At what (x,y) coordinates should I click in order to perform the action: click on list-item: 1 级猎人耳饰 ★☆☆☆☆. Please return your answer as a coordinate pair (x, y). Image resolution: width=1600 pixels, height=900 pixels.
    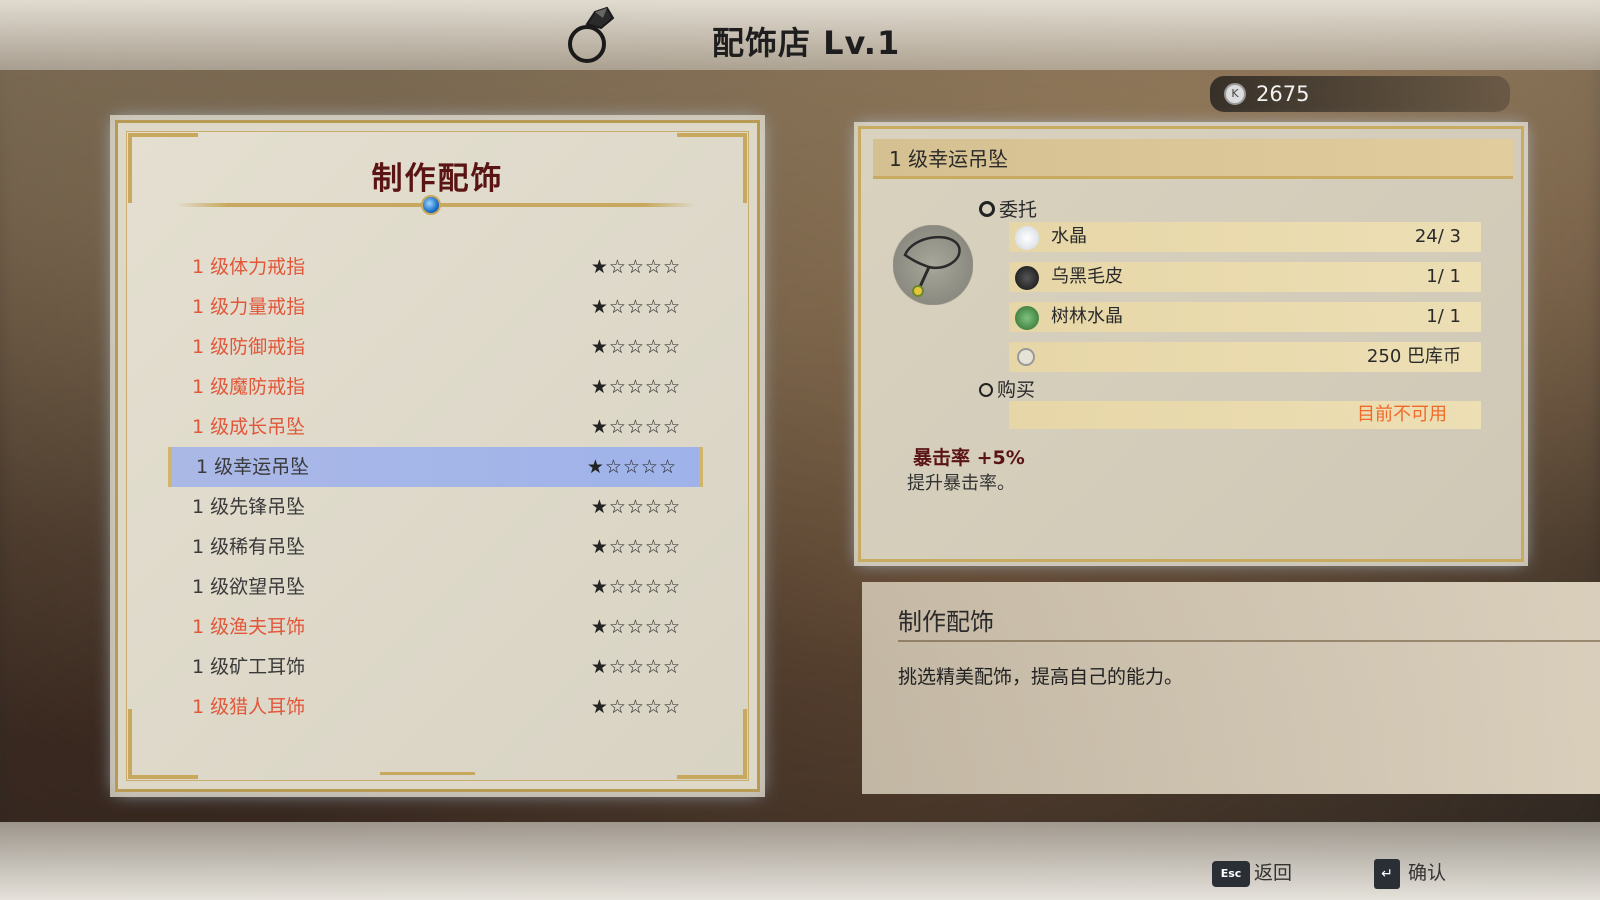
    Looking at the image, I should click on (435, 707).